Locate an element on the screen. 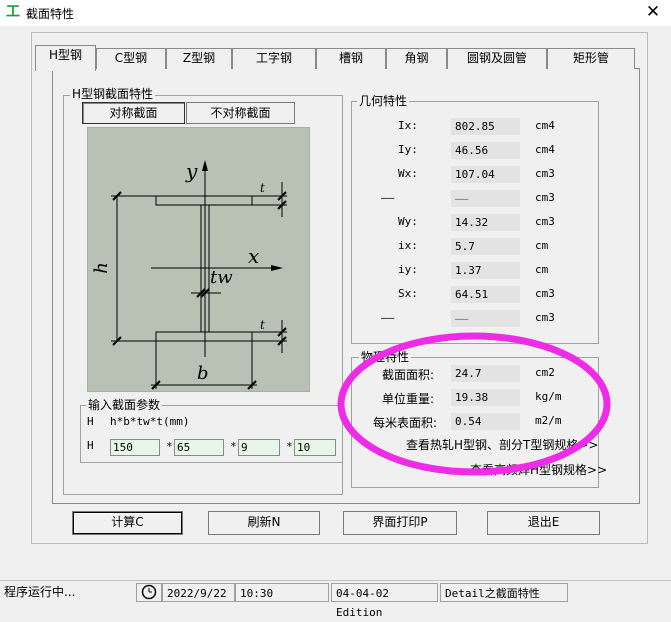  geometry-row-label: Iy: is located at coordinates (408, 149).